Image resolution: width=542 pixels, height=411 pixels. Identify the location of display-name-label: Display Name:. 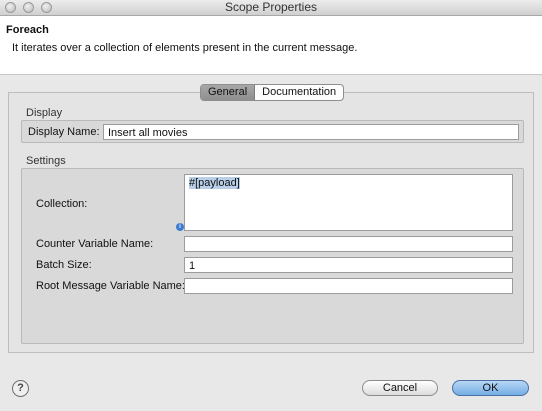
(64, 132).